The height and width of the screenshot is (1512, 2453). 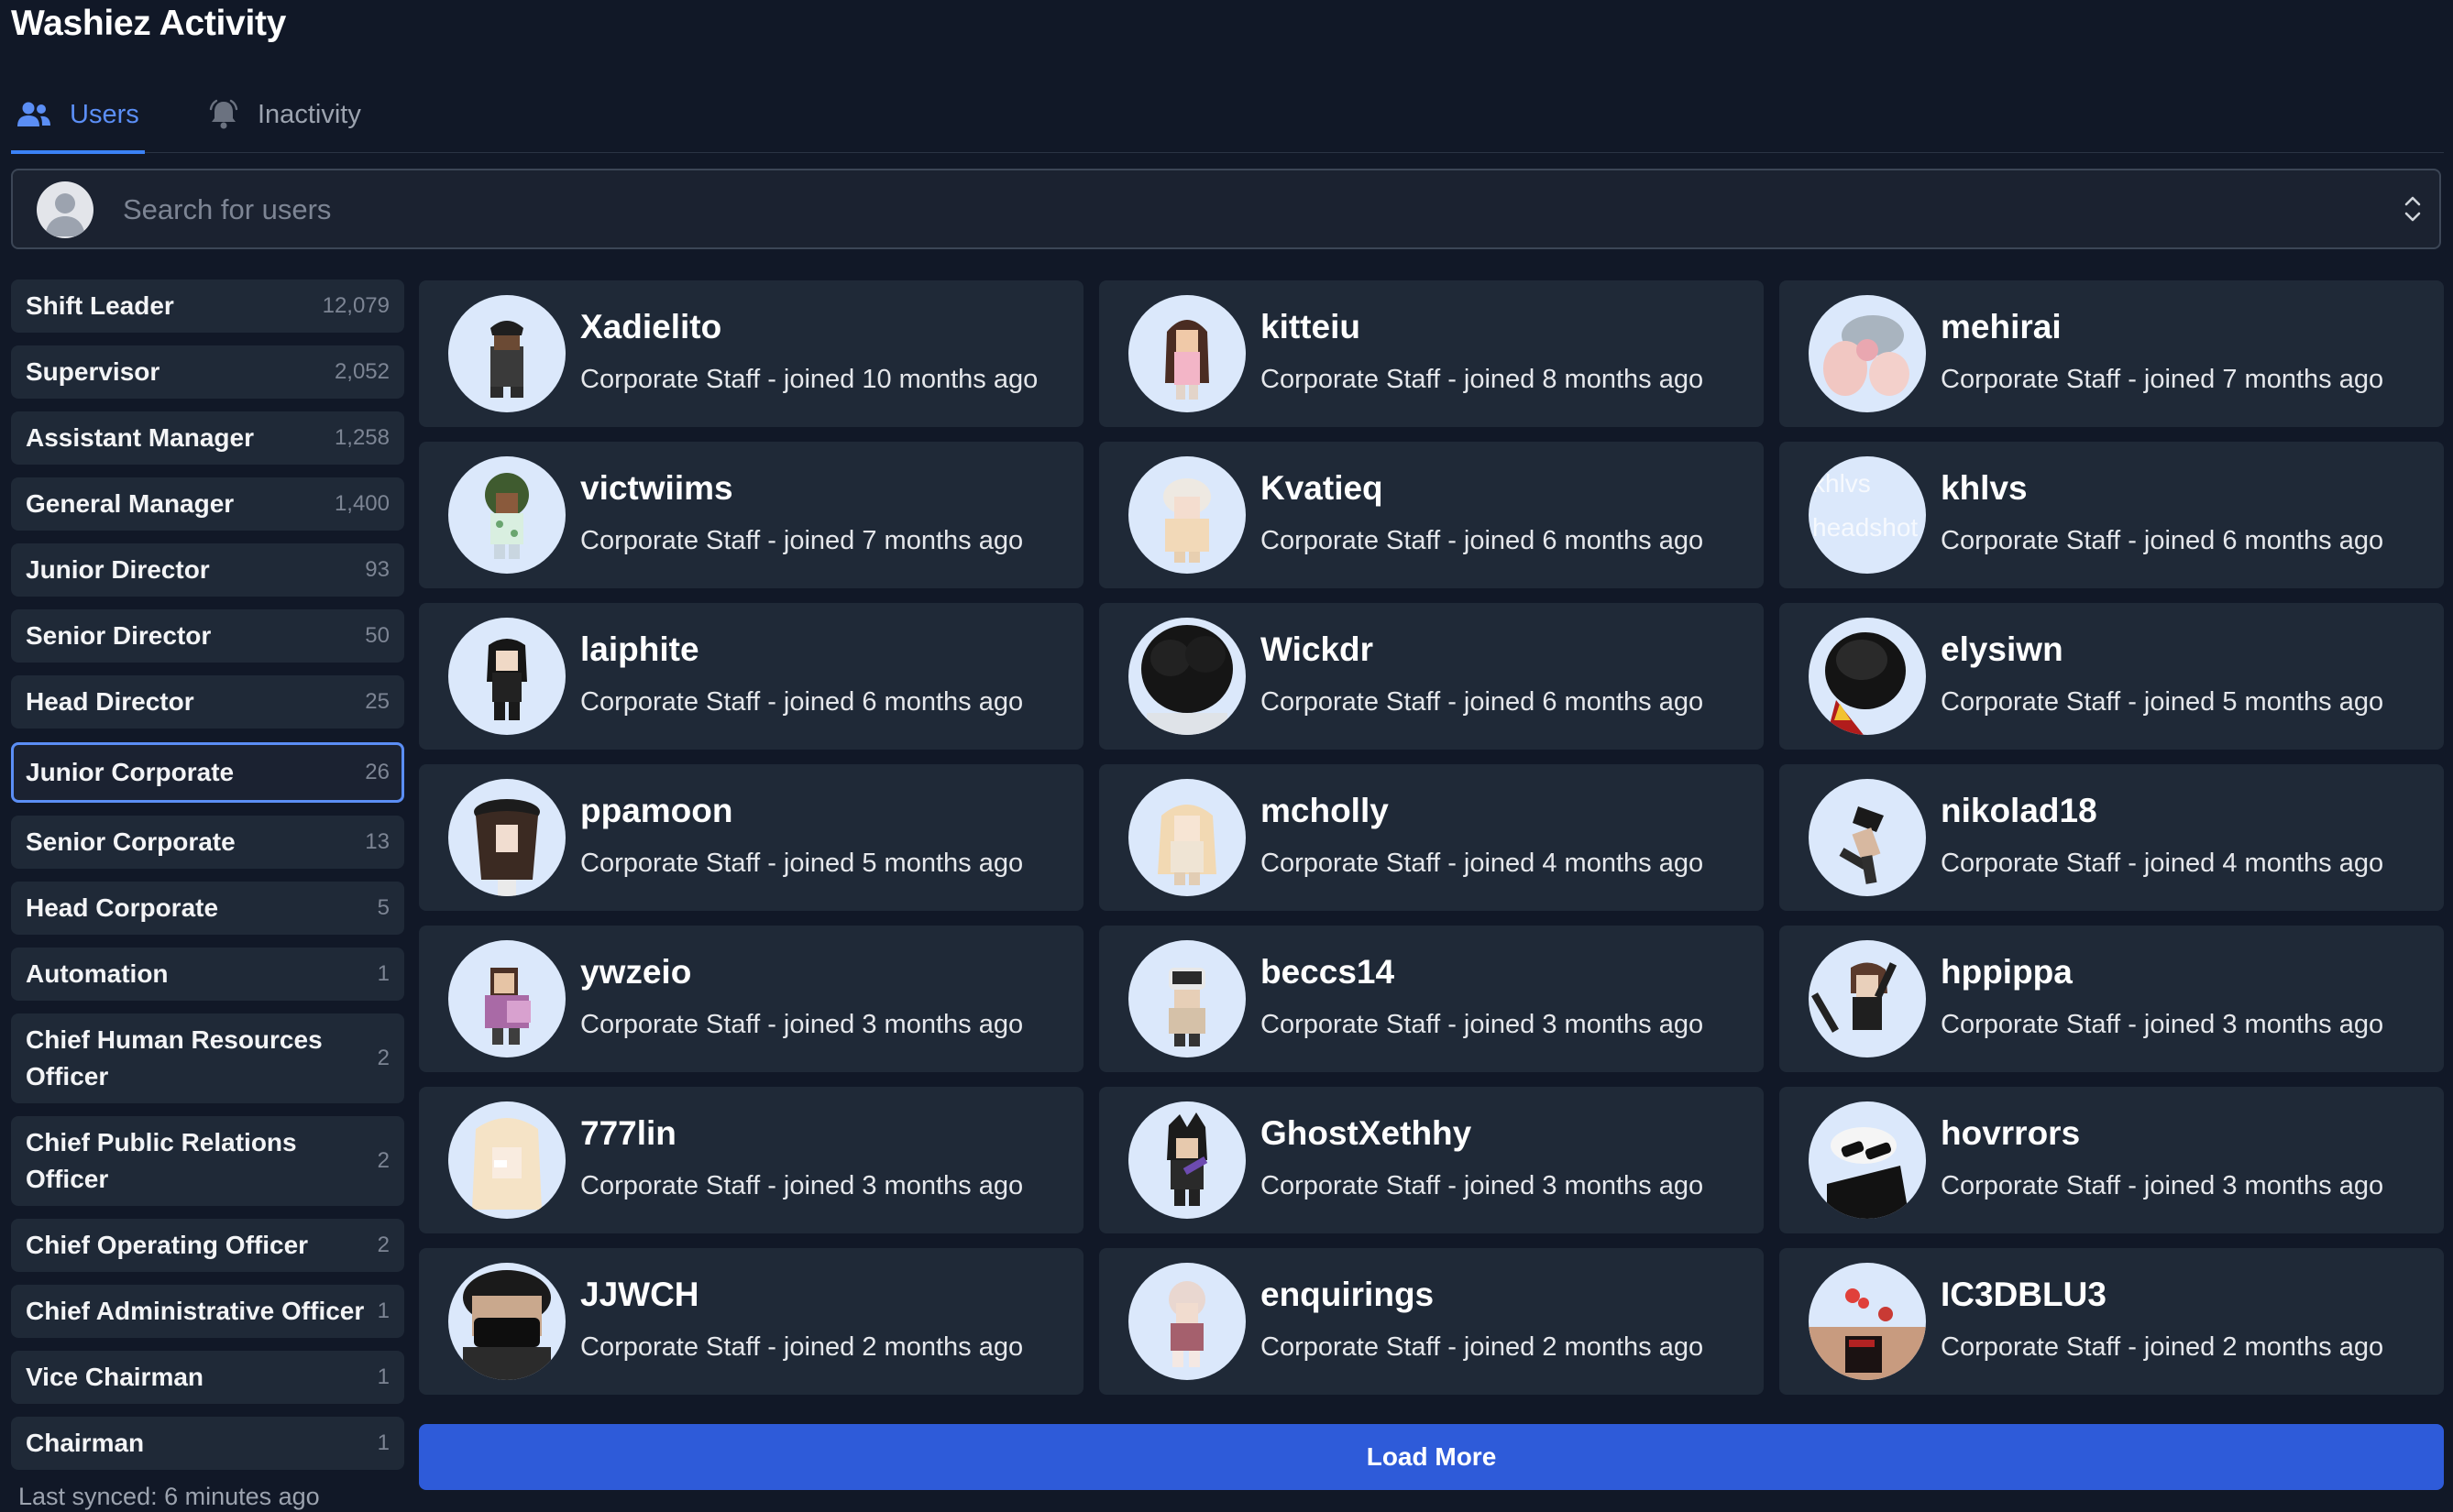 I want to click on tab-inactivity-label: Inactivity, so click(x=309, y=114).